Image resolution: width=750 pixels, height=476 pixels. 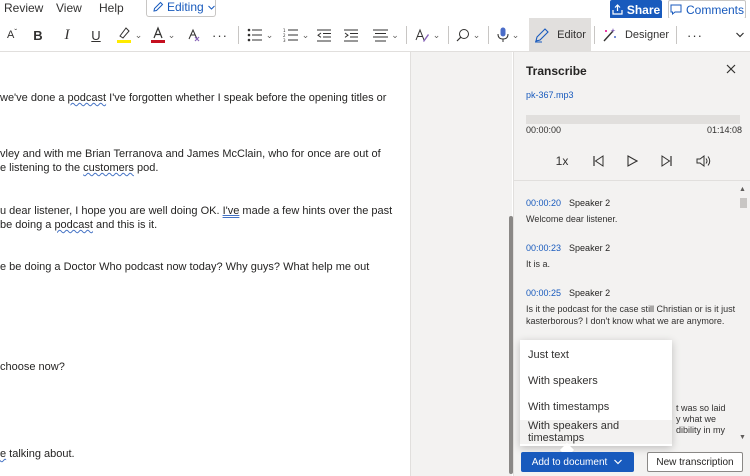 I want to click on microphone-icon, so click(x=503, y=34).